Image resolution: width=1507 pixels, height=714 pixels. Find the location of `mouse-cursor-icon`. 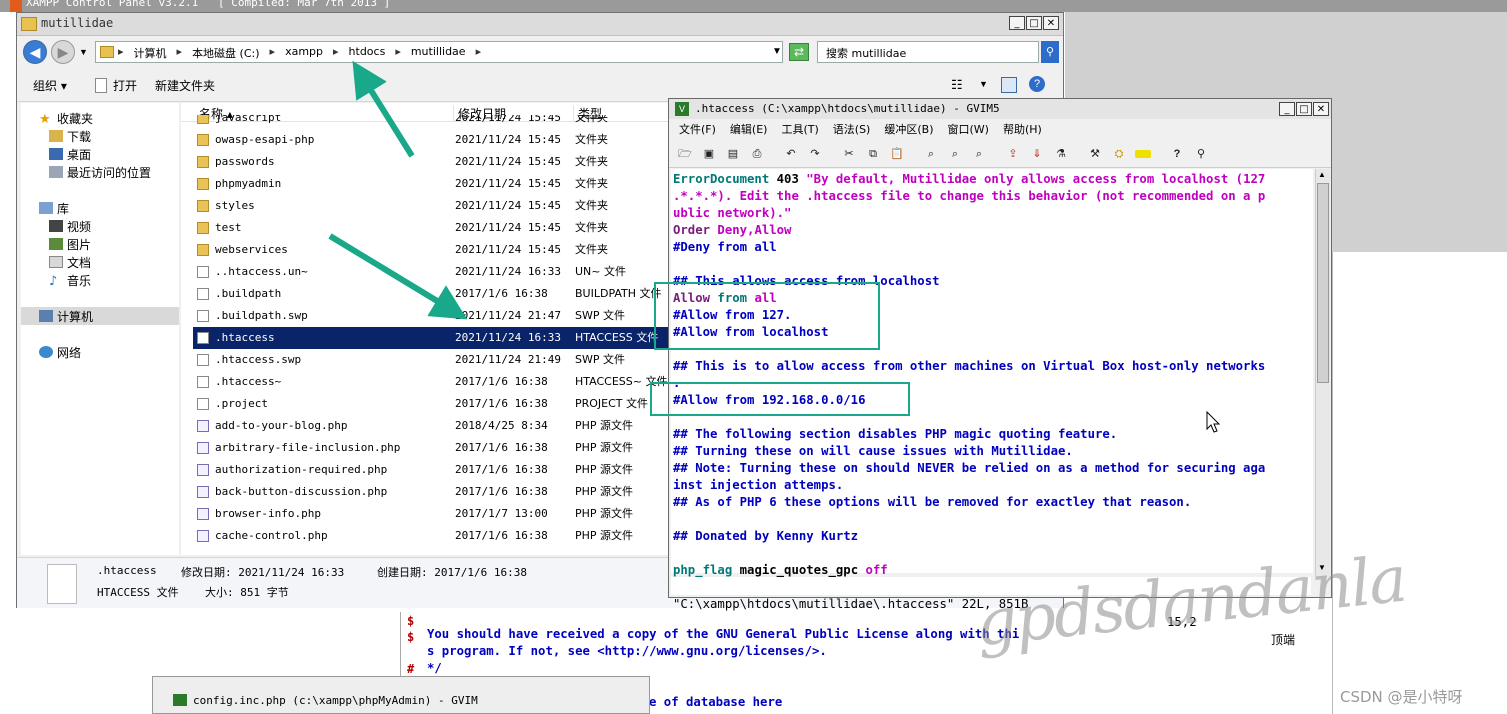

mouse-cursor-icon is located at coordinates (1213, 422).